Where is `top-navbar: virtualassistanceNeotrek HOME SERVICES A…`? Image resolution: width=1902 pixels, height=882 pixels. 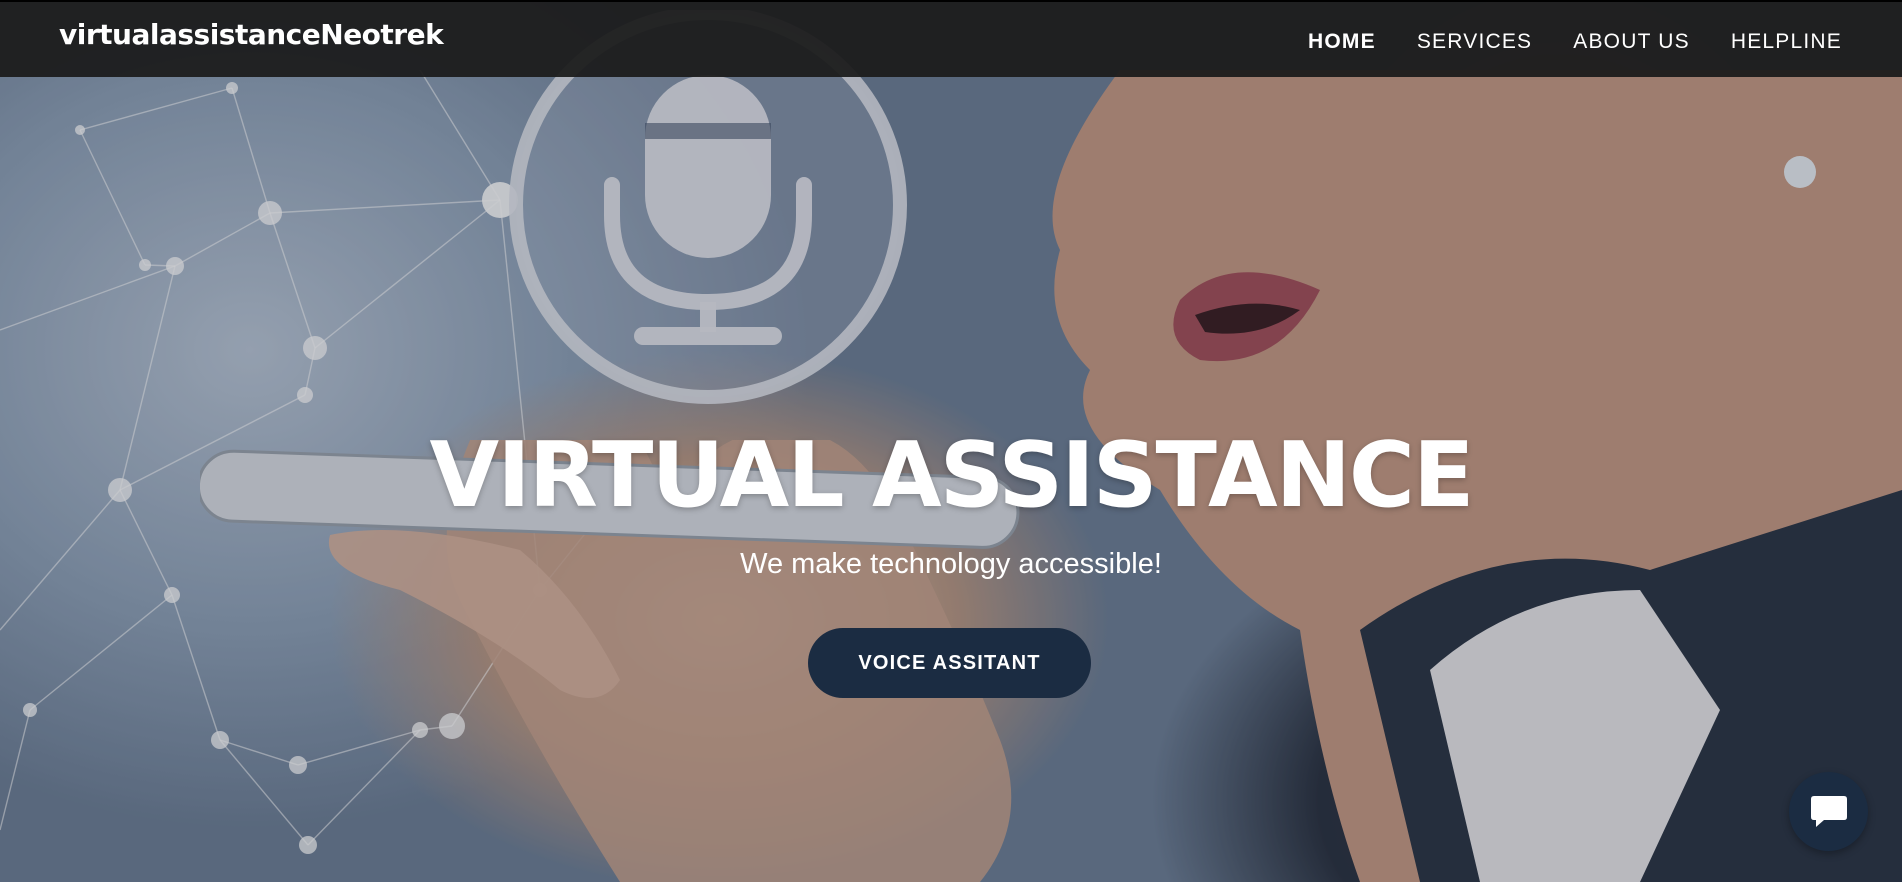 top-navbar: virtualassistanceNeotrek HOME SERVICES A… is located at coordinates (951, 38).